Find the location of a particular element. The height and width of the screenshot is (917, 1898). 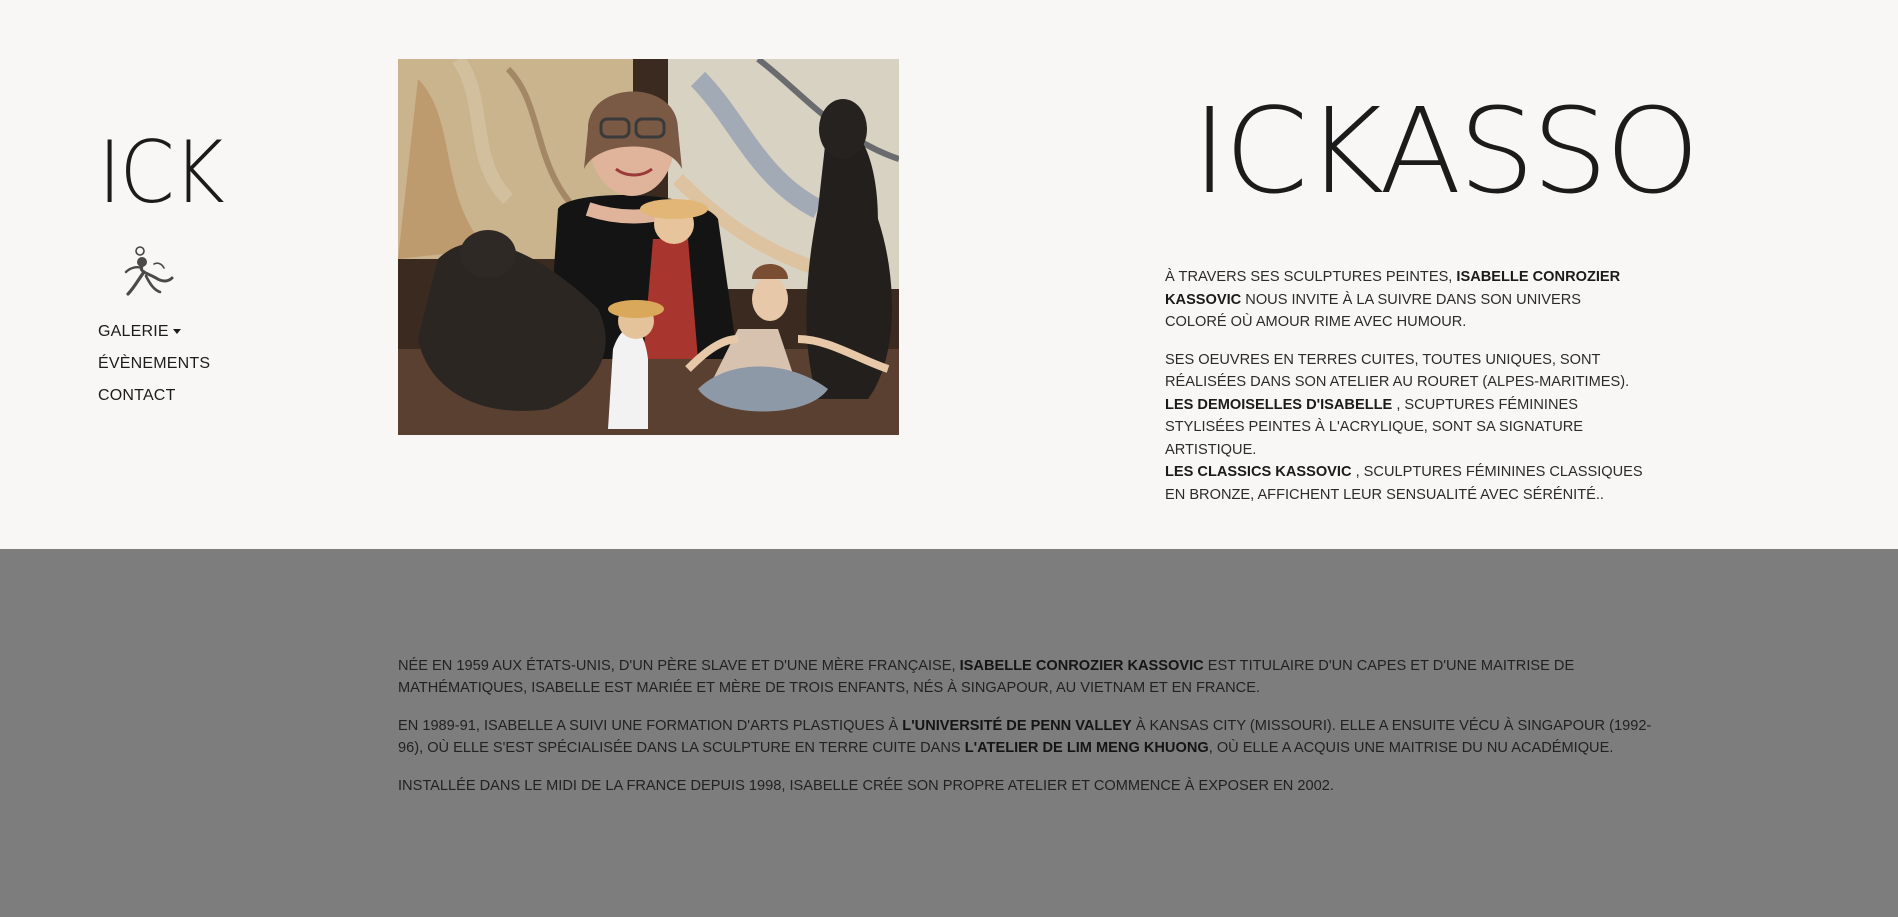

menu-item-contact: CONTACT is located at coordinates (154, 396).